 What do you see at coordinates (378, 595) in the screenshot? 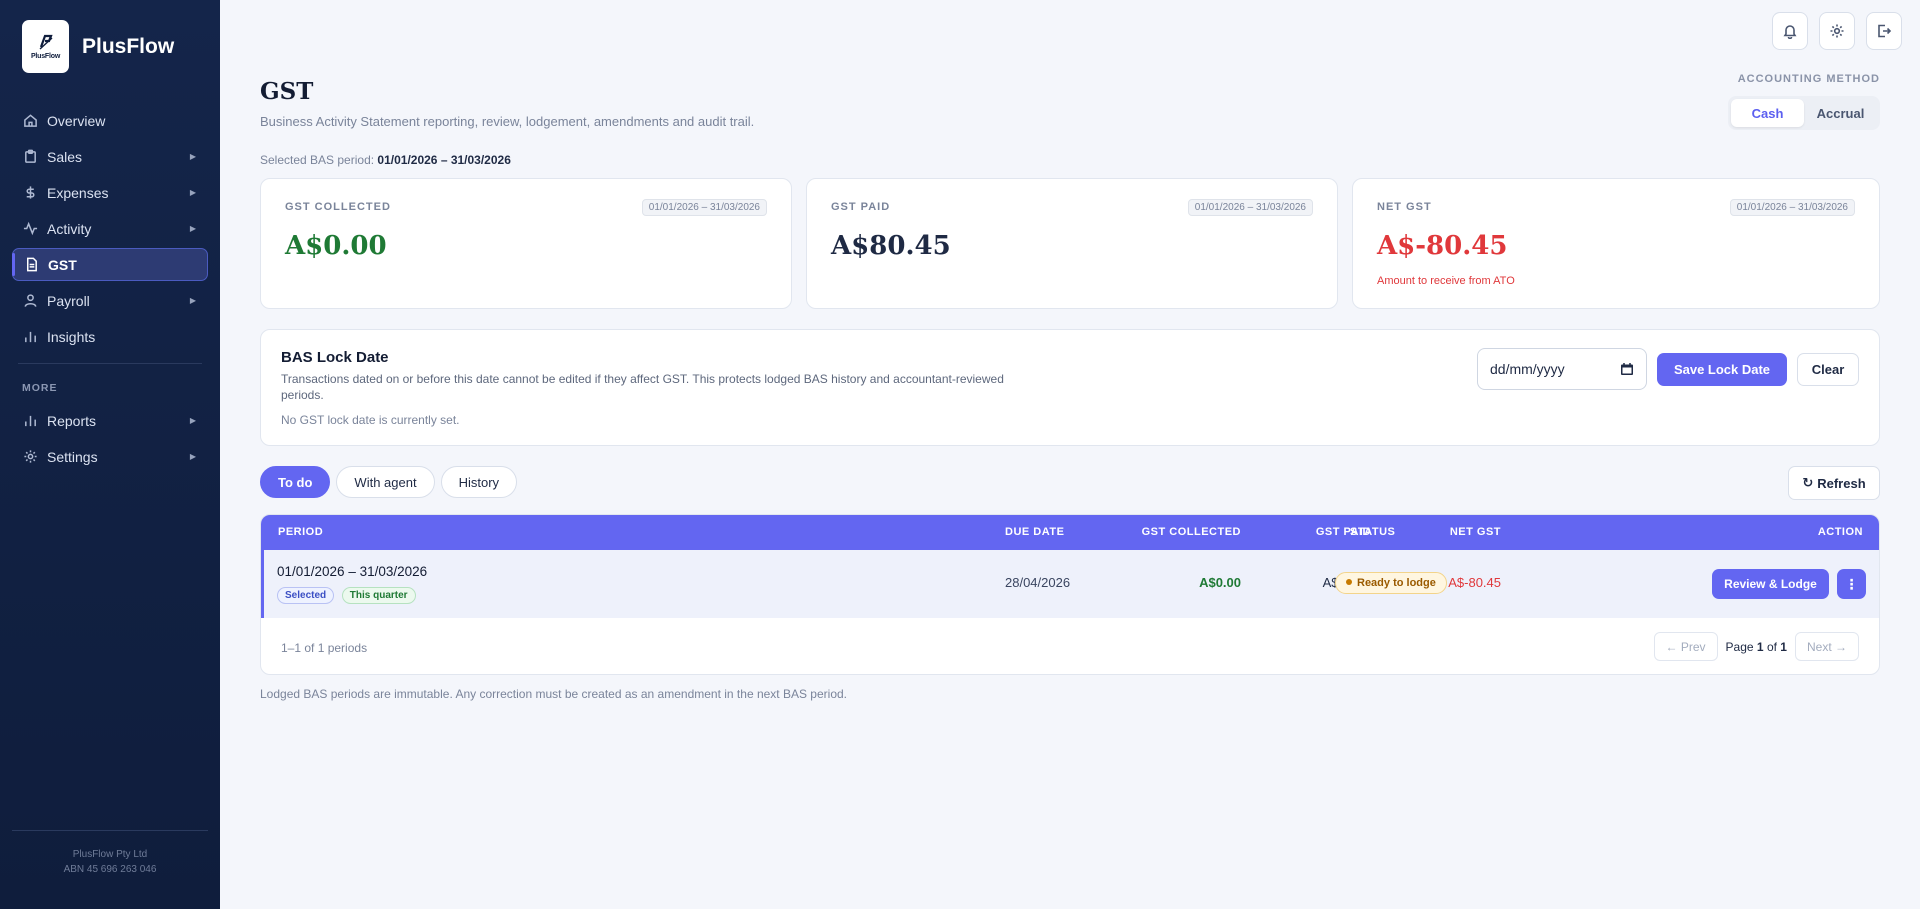
I see `this-quarter-badge: This quarter` at bounding box center [378, 595].